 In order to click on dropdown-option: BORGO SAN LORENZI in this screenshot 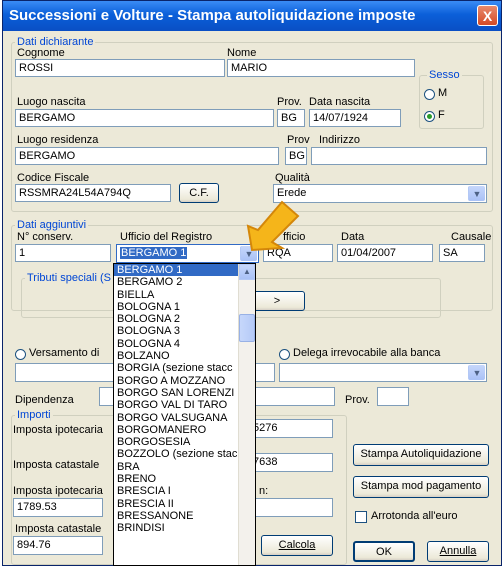, I will do `click(184, 393)`.